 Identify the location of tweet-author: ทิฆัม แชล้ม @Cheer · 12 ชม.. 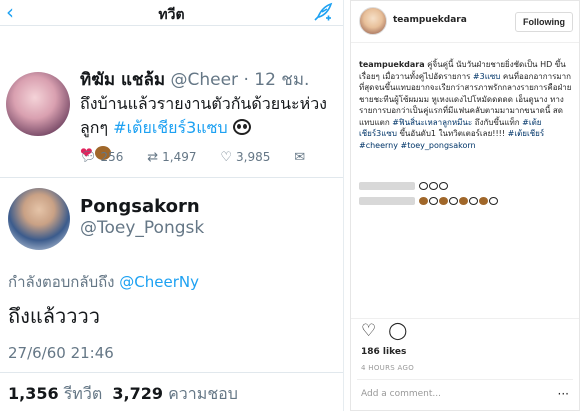
(194, 79).